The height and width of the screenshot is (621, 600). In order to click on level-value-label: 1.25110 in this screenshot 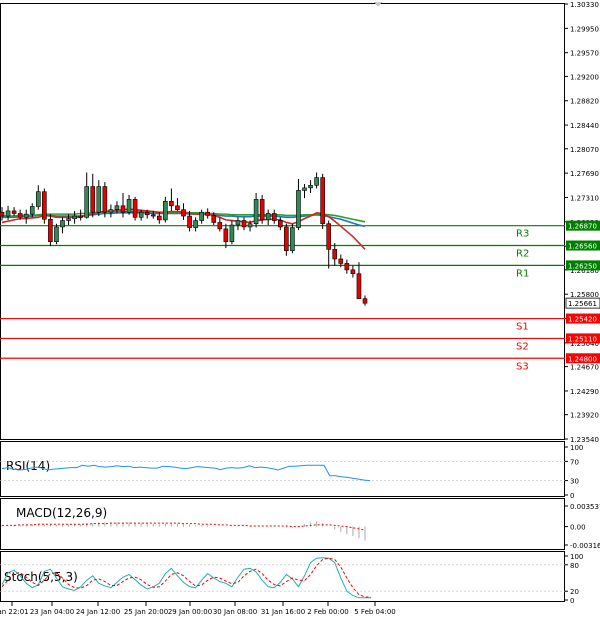, I will do `click(582, 339)`.